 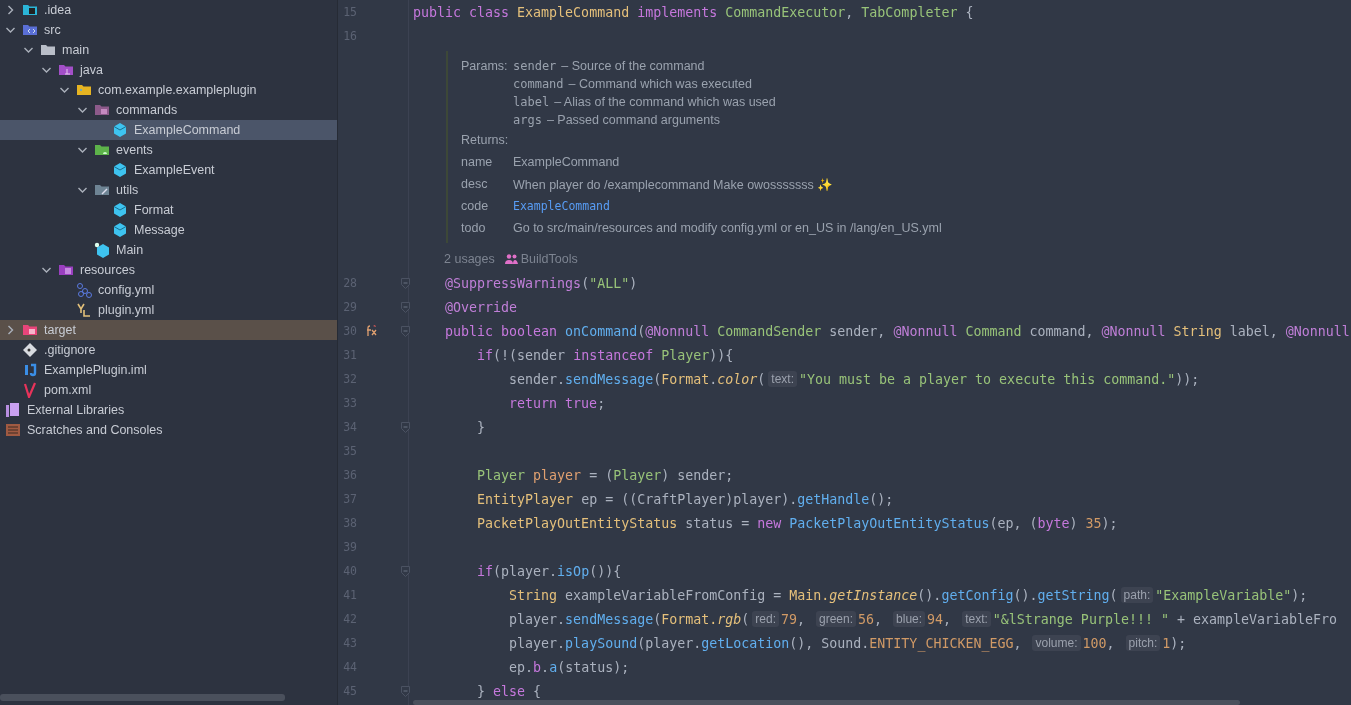 I want to click on tree-item: ExamplePlugin.iml, so click(x=168, y=370).